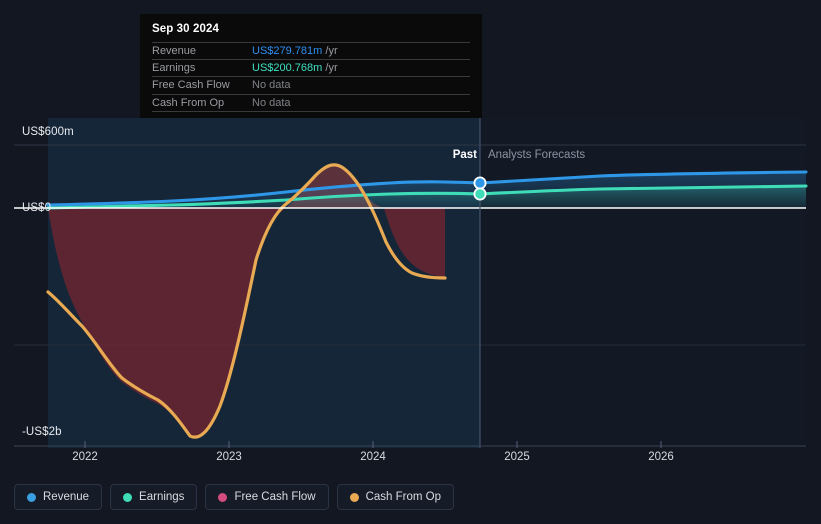 Image resolution: width=821 pixels, height=524 pixels. Describe the element at coordinates (162, 497) in the screenshot. I see `legend-item-label: Earnings` at that location.